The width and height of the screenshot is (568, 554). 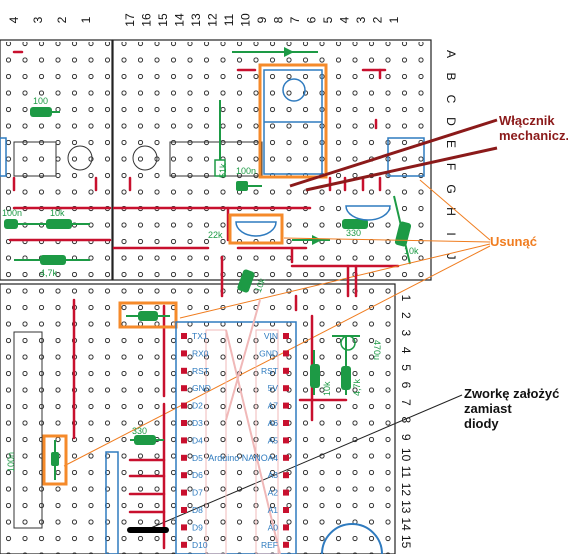 I want to click on row-number-label: 10, so click(x=406, y=455).